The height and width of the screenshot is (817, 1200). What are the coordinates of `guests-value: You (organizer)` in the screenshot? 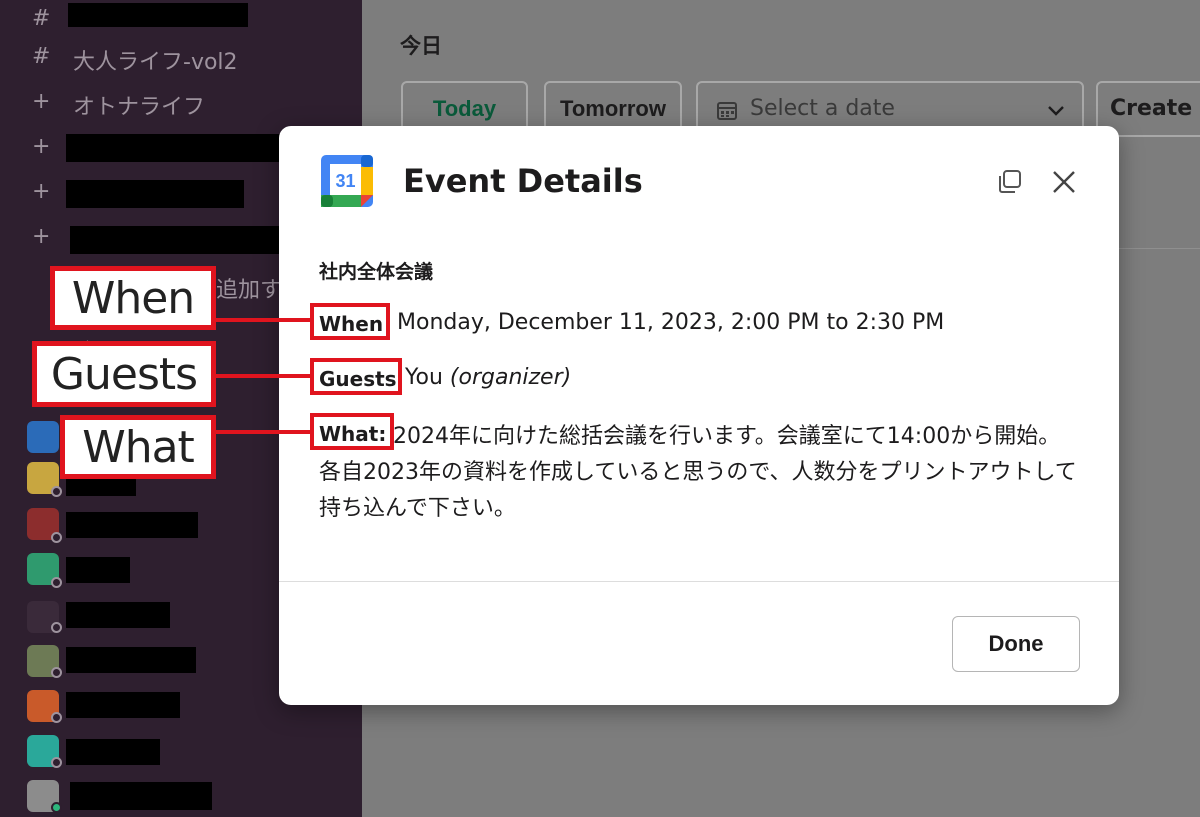 It's located at (488, 377).